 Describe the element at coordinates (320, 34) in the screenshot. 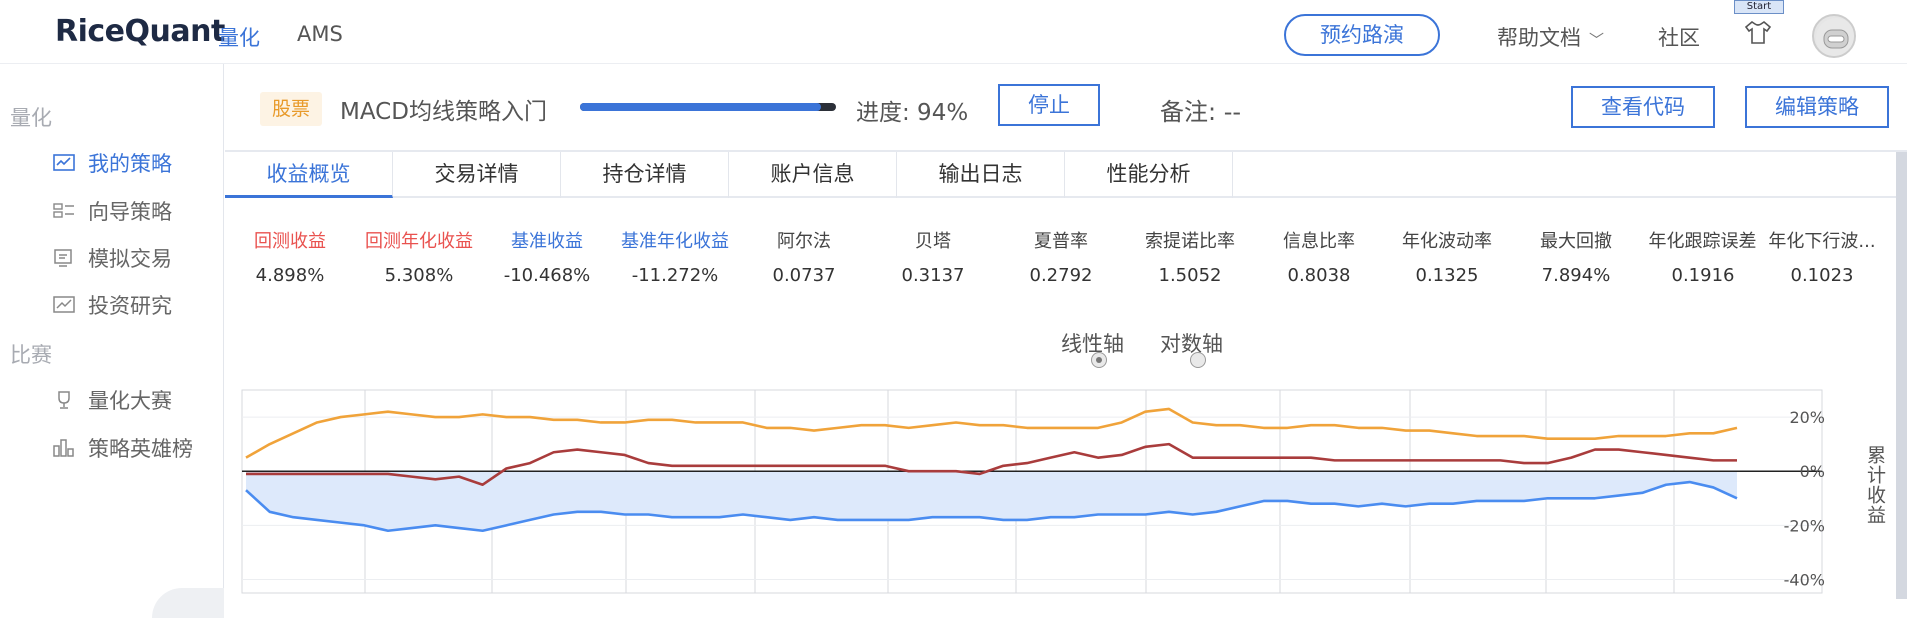

I see `nav-ams: AMS` at that location.